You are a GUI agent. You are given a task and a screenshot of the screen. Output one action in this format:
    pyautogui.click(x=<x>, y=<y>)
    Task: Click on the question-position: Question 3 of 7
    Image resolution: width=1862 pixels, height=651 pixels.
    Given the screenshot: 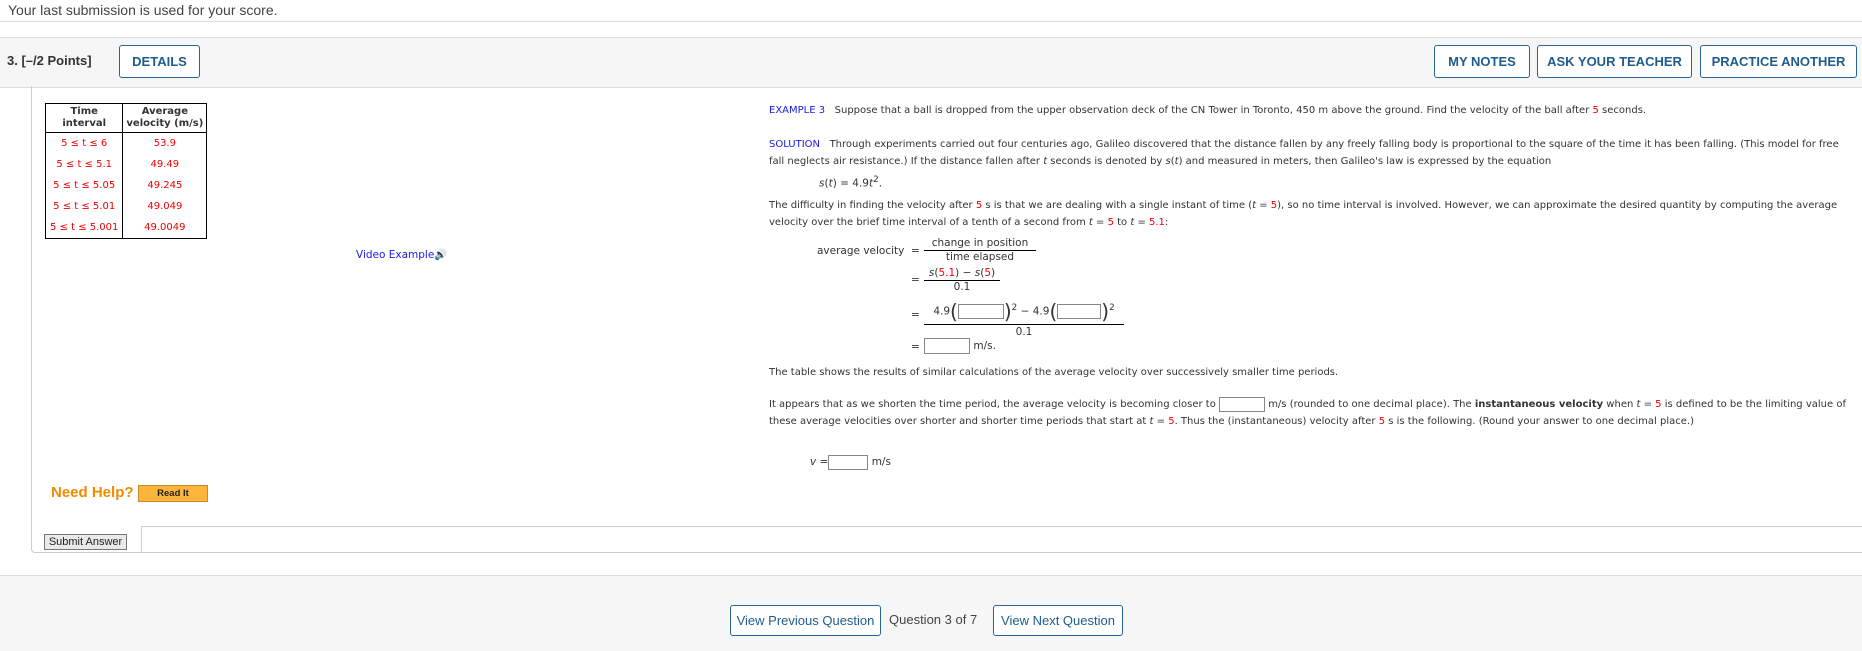 What is the action you would take?
    pyautogui.click(x=933, y=619)
    